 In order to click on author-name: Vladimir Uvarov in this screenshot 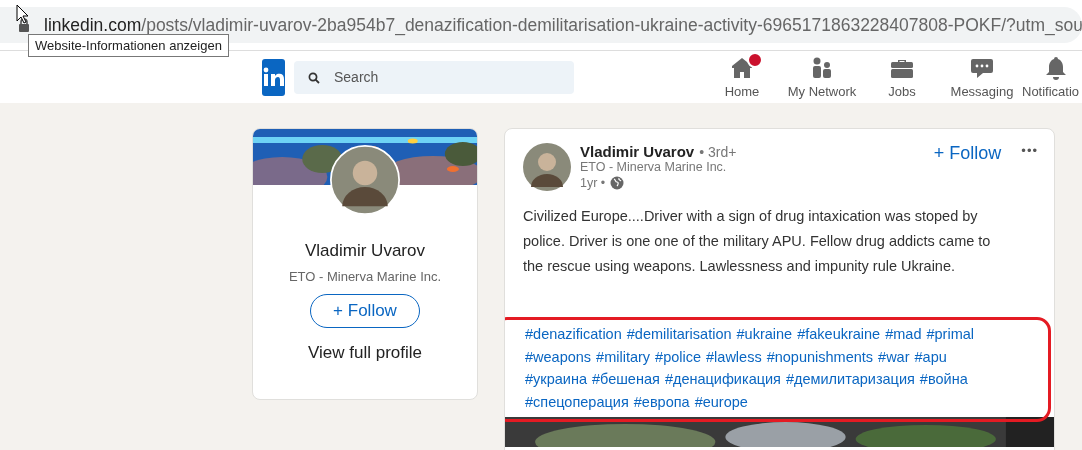, I will do `click(637, 151)`.